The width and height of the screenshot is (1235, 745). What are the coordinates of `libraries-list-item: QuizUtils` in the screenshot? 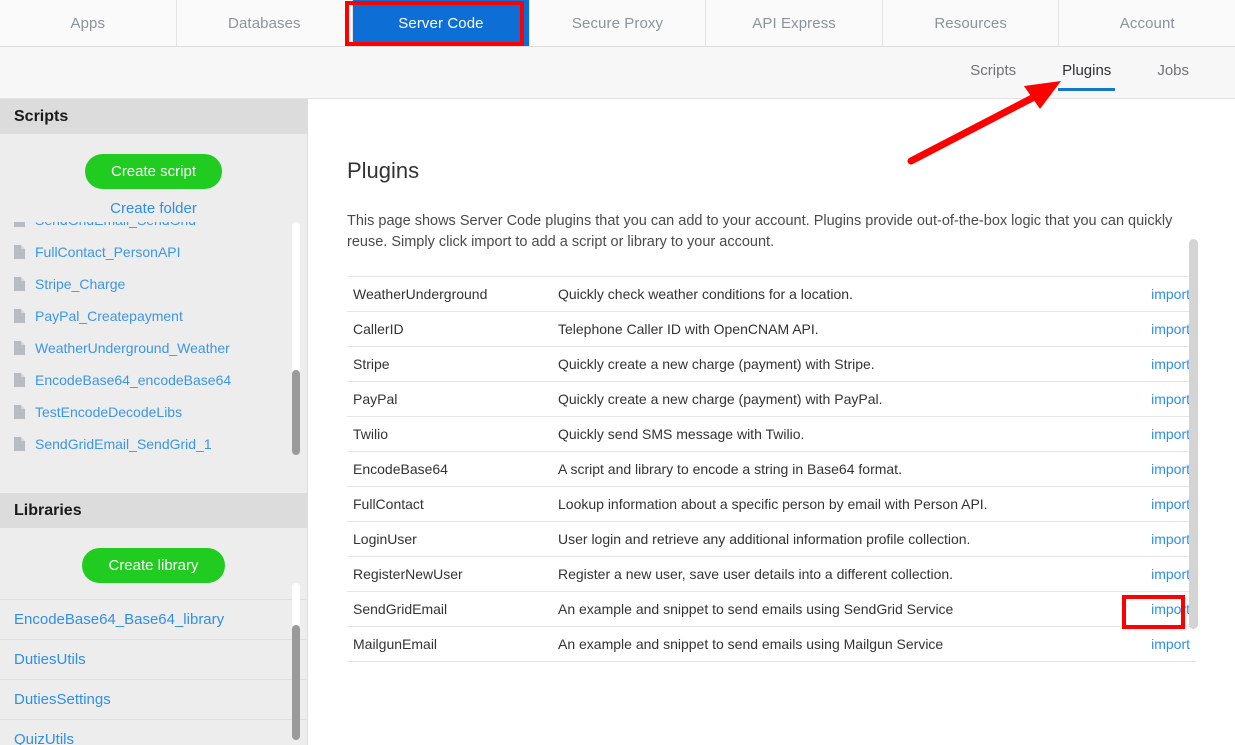 It's located at (153, 732).